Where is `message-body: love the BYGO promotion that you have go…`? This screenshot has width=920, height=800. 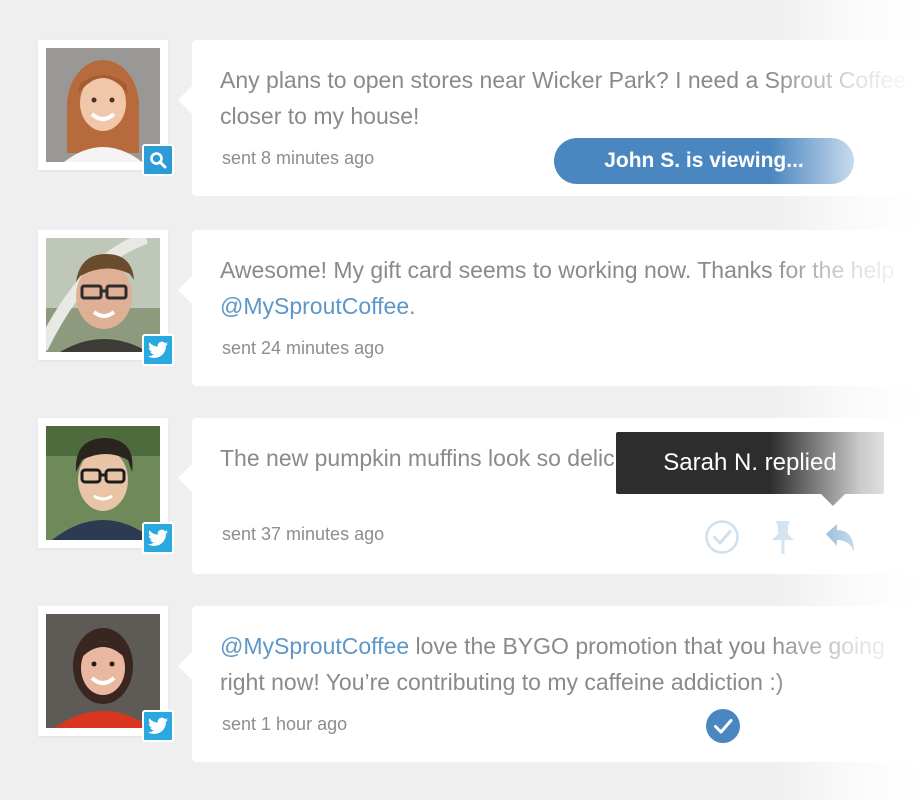 message-body: love the BYGO promotion that you have go… is located at coordinates (647, 646).